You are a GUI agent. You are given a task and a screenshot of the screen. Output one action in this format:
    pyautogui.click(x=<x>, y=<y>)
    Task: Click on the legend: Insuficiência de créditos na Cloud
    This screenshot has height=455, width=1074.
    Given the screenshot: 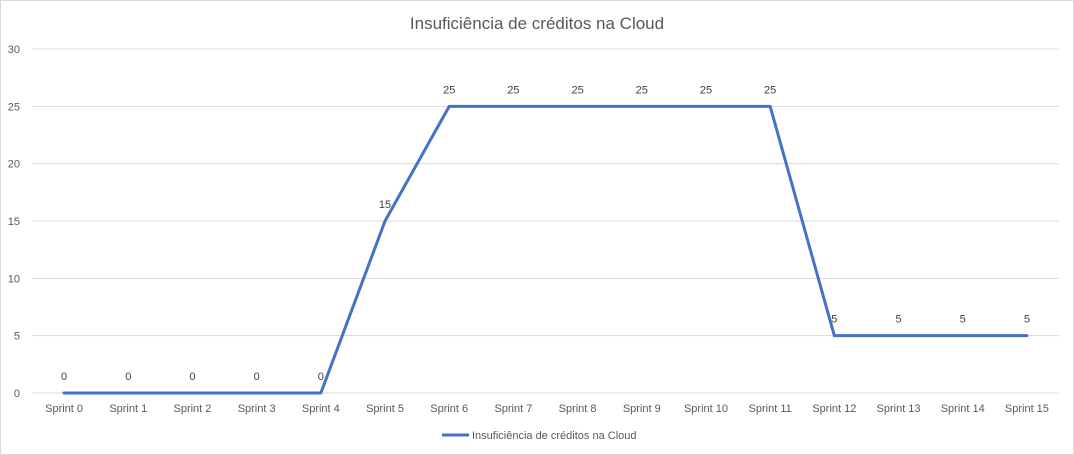 What is the action you would take?
    pyautogui.click(x=539, y=436)
    